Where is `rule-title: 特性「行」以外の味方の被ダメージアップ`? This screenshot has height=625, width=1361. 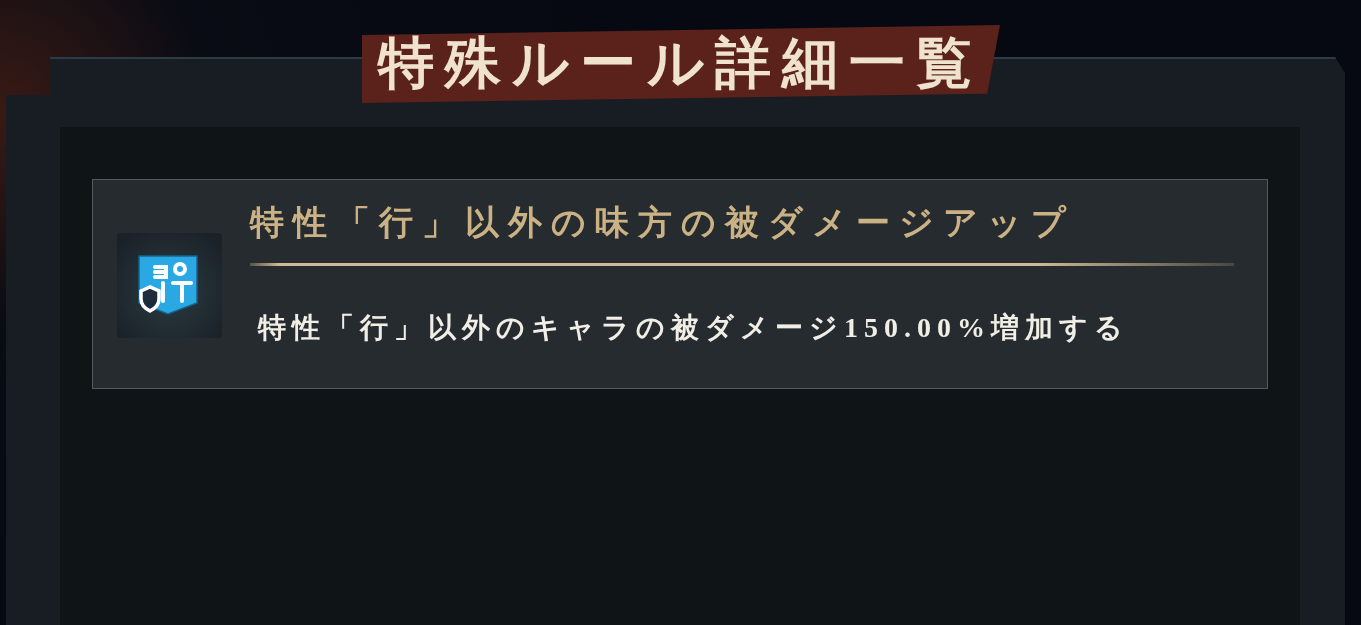 rule-title: 特性「行」以外の味方の被ダメージアップ is located at coordinates (663, 223).